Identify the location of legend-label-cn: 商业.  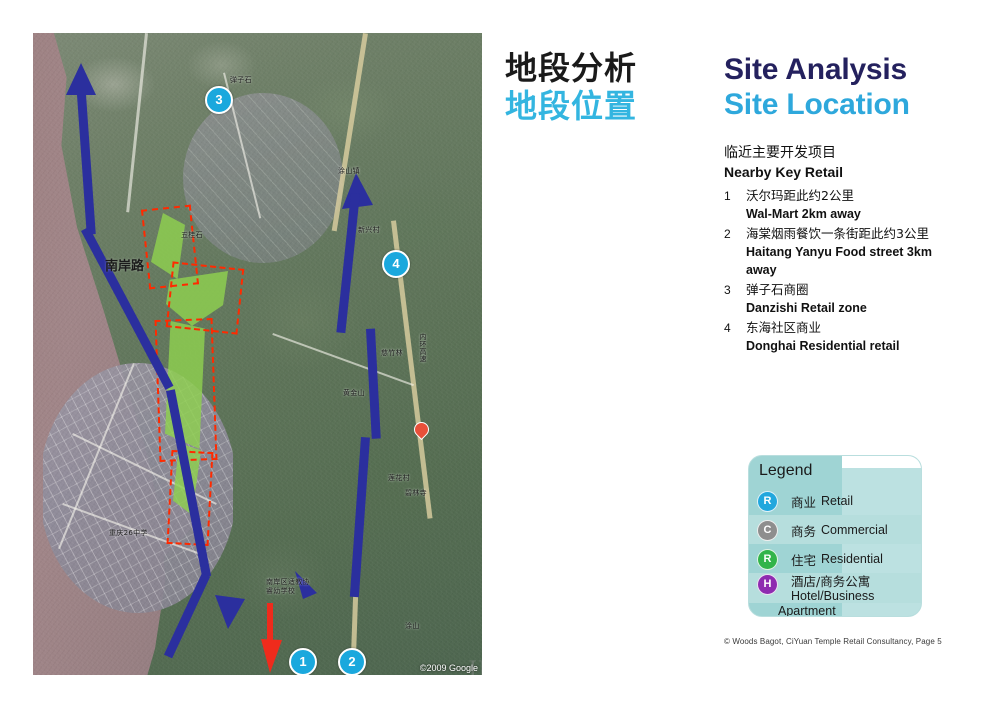
(804, 502).